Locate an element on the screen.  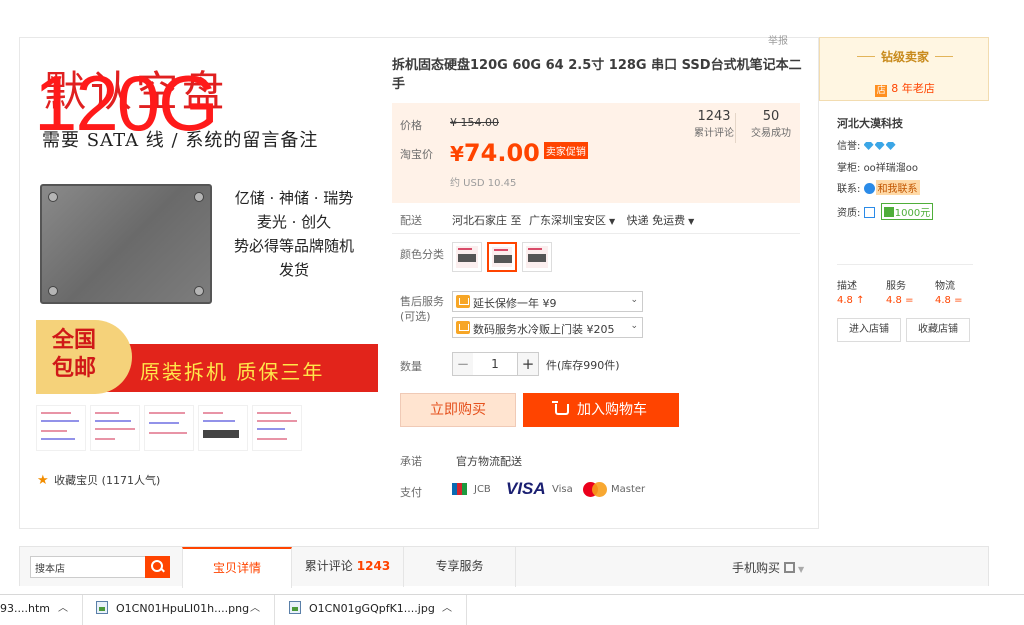
reviews-stat: 1243 累计评论 is located at coordinates (714, 124).